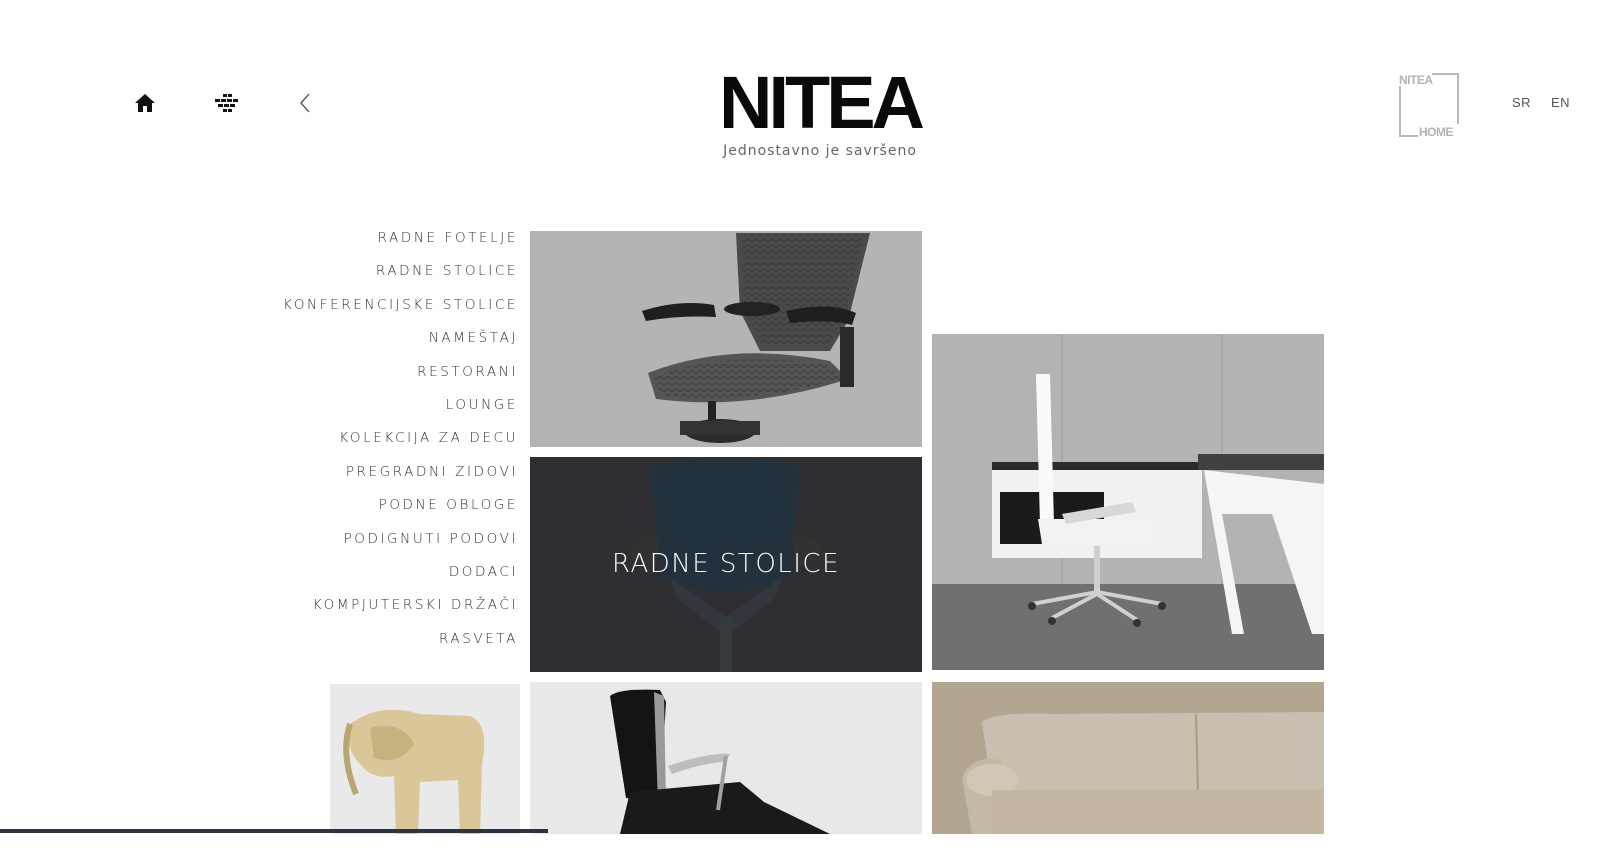  What do you see at coordinates (1436, 131) in the screenshot?
I see `badge-bottom-text: HOME` at bounding box center [1436, 131].